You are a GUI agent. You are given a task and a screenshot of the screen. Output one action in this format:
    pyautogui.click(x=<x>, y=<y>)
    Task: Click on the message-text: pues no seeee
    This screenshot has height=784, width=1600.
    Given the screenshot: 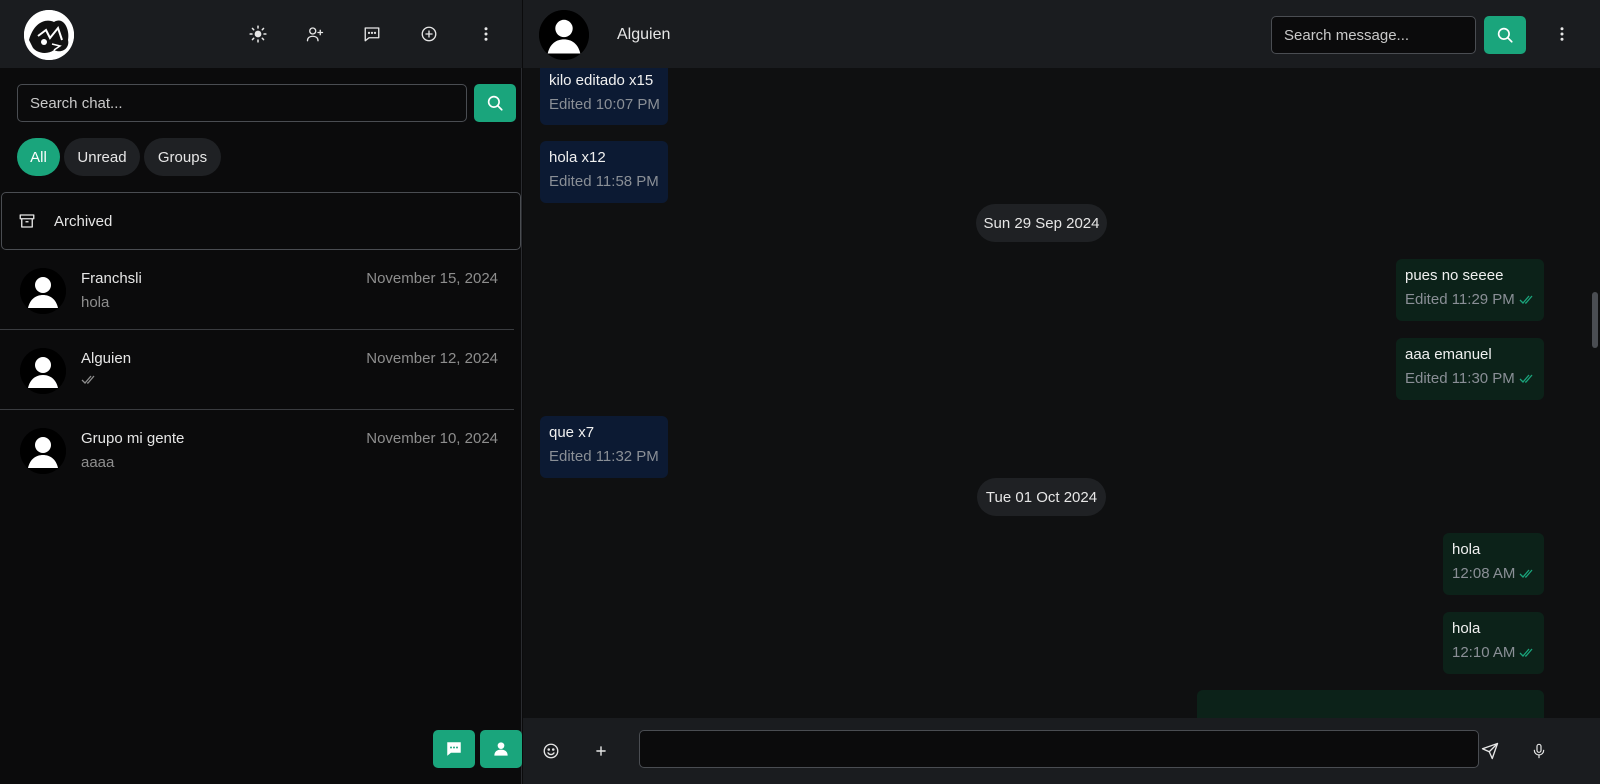 What is the action you would take?
    pyautogui.click(x=1454, y=275)
    